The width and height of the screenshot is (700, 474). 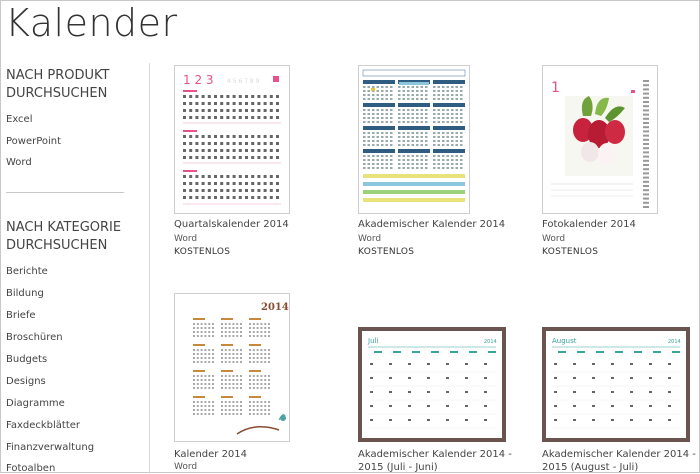 I want to click on quarter-numbers: 1 2 3, so click(x=198, y=80).